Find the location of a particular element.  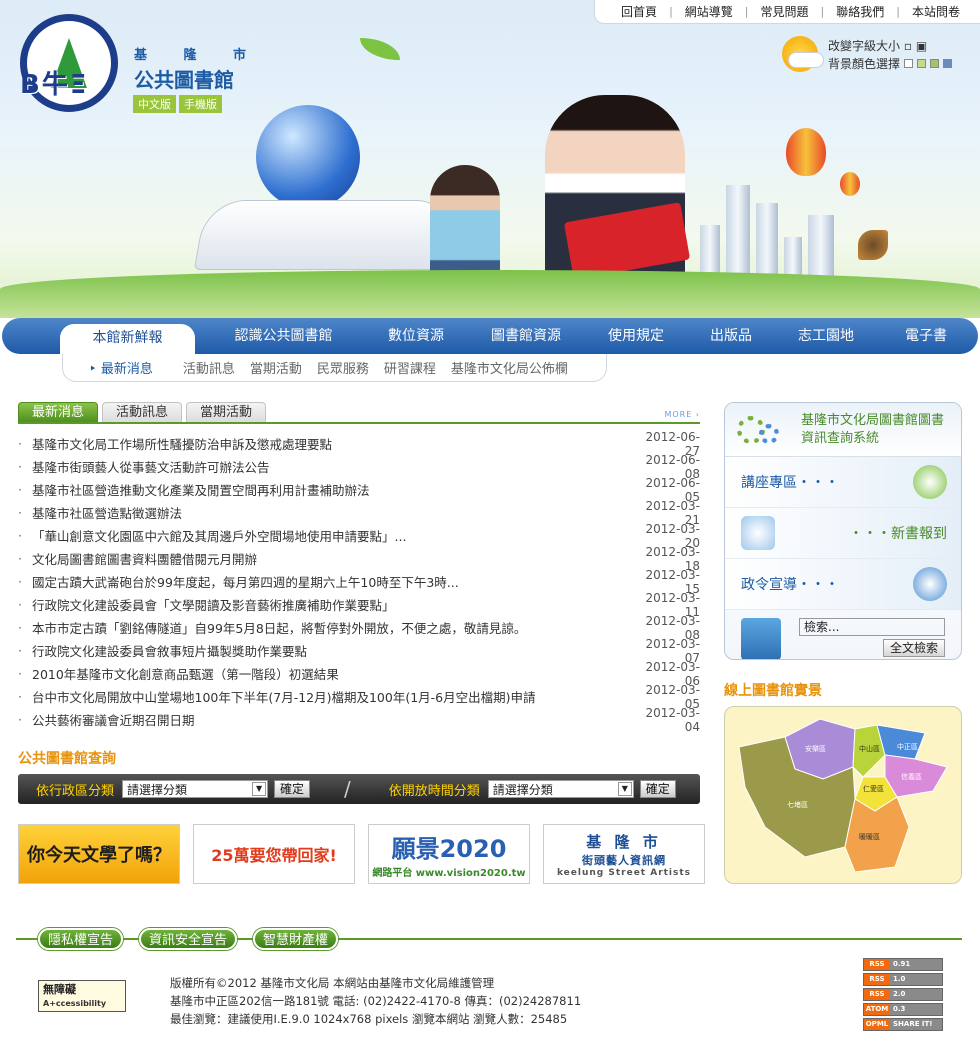

privacy-link: 隱私權宣告 is located at coordinates (81, 939).